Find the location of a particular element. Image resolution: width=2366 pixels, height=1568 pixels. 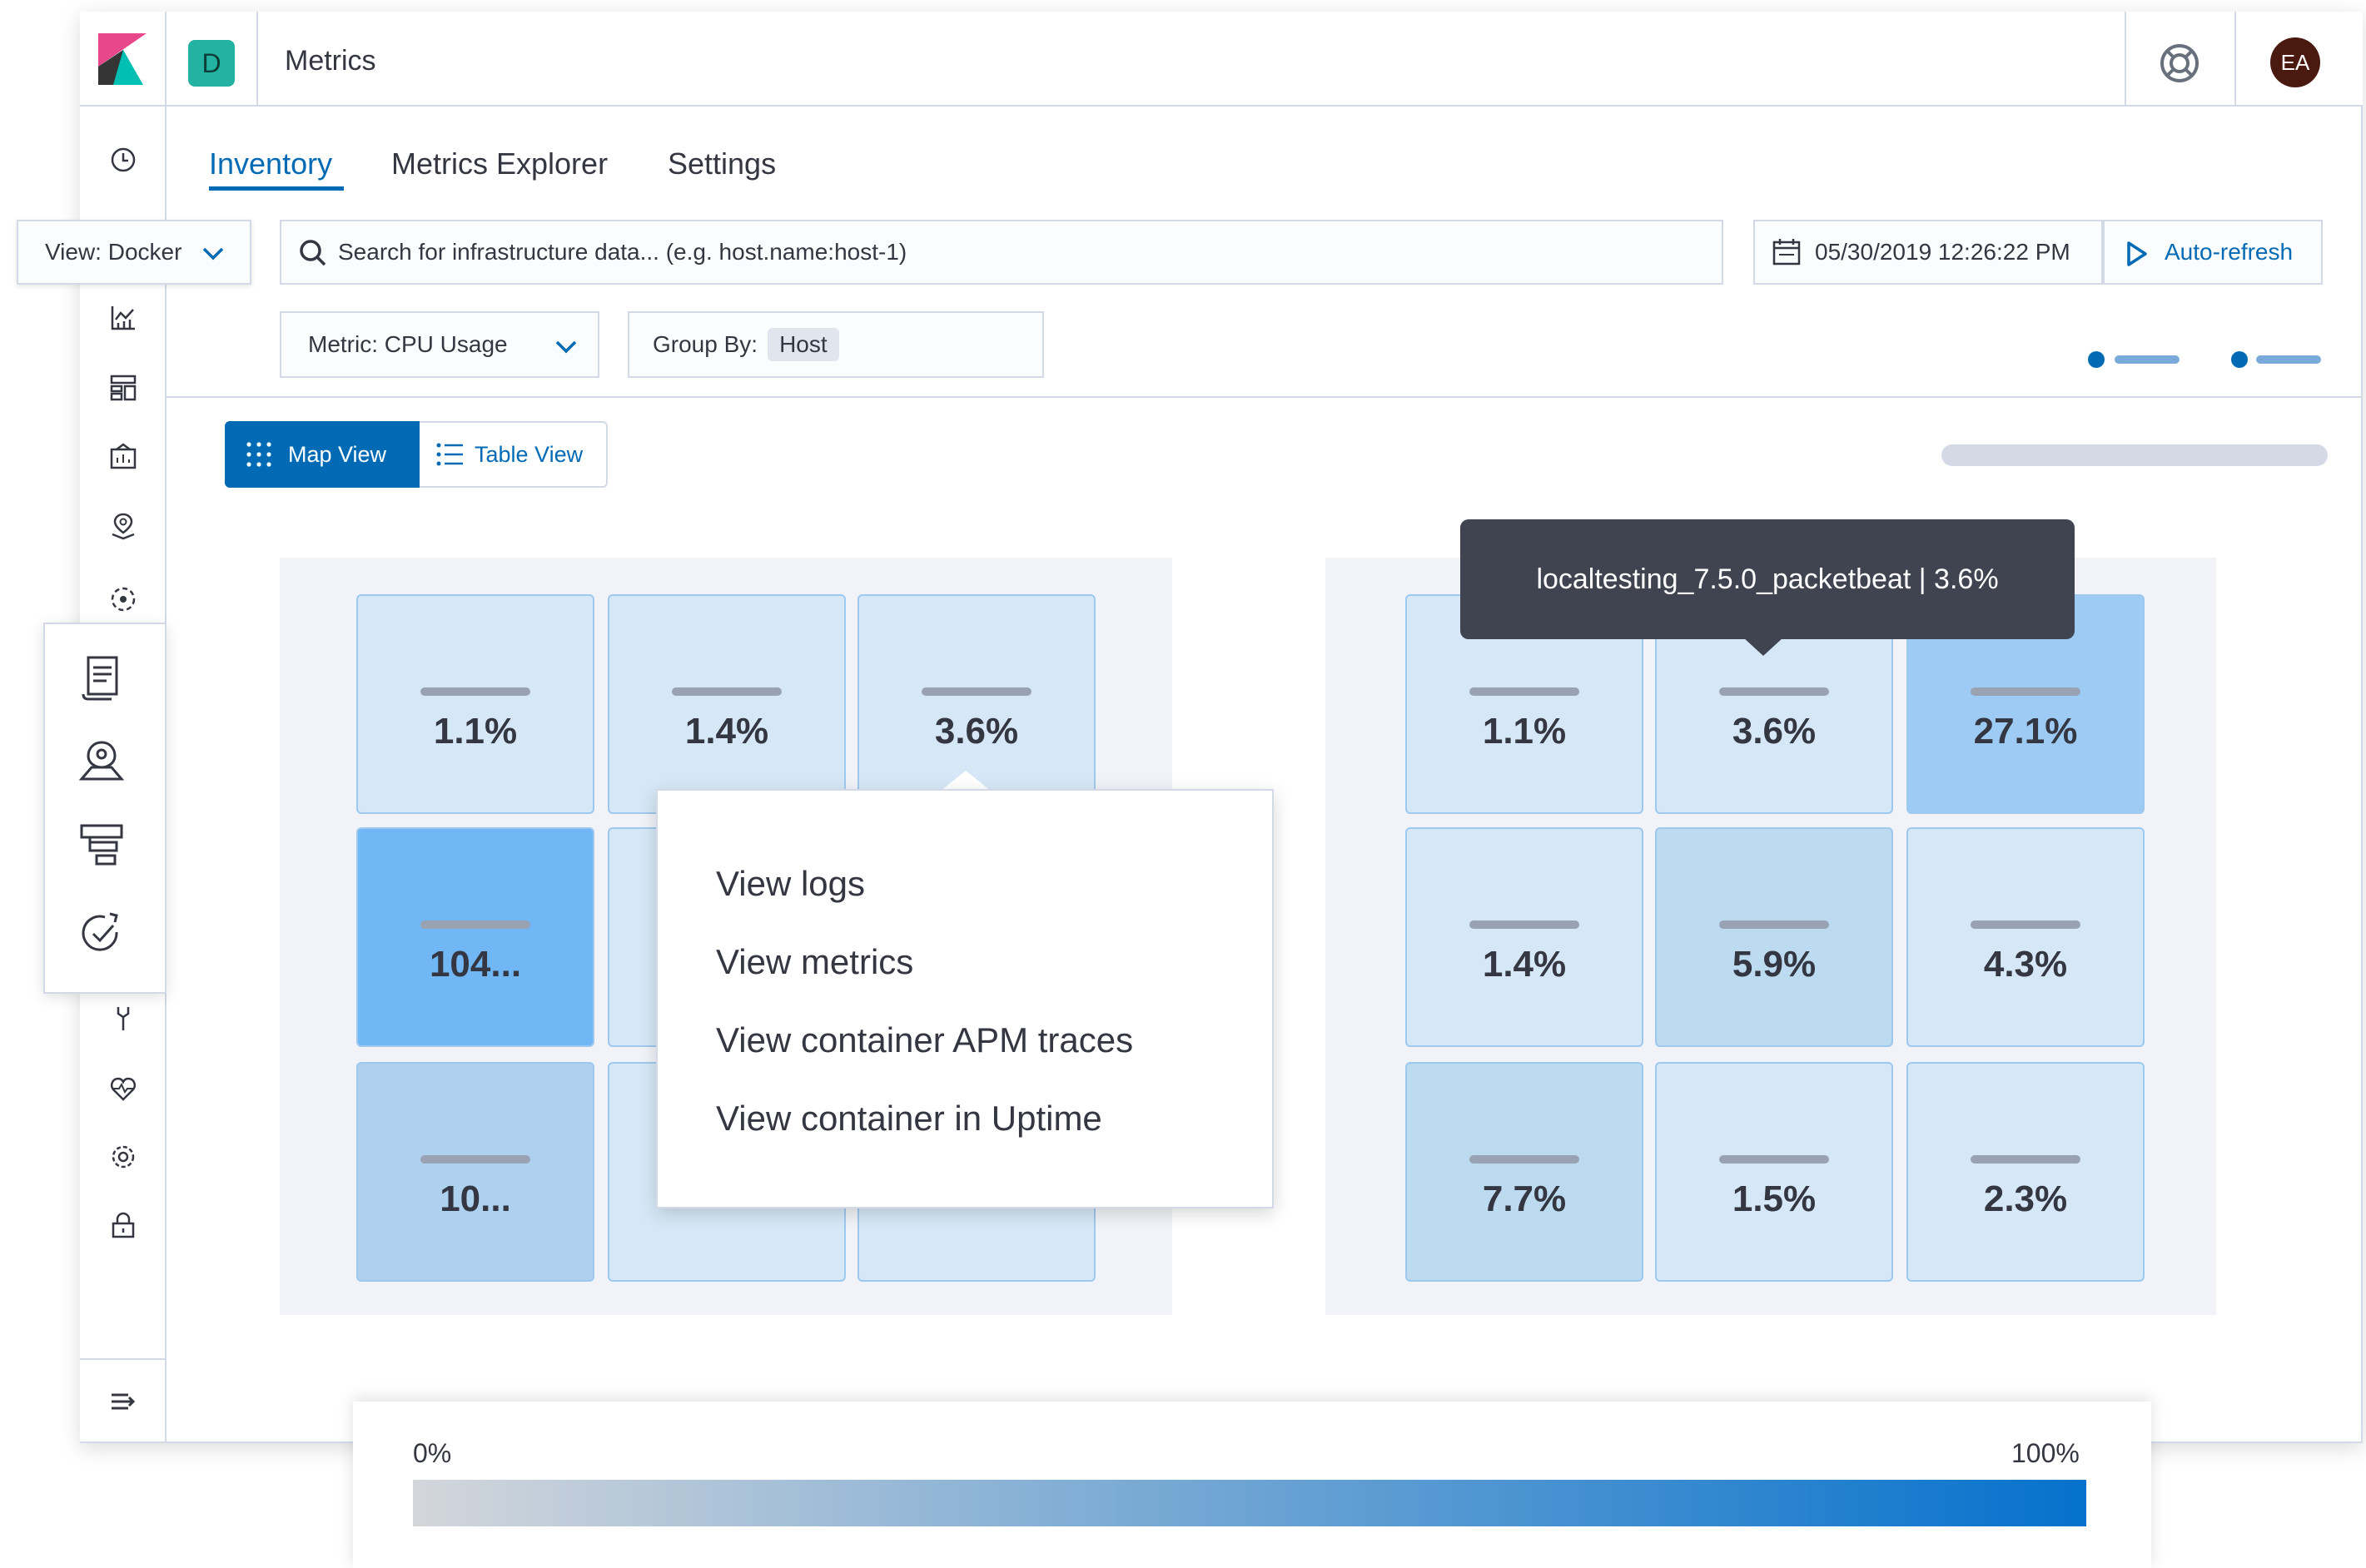

tooltip-text: localtesting_7.5.0_packetbeat | 3.6% is located at coordinates (1767, 579).